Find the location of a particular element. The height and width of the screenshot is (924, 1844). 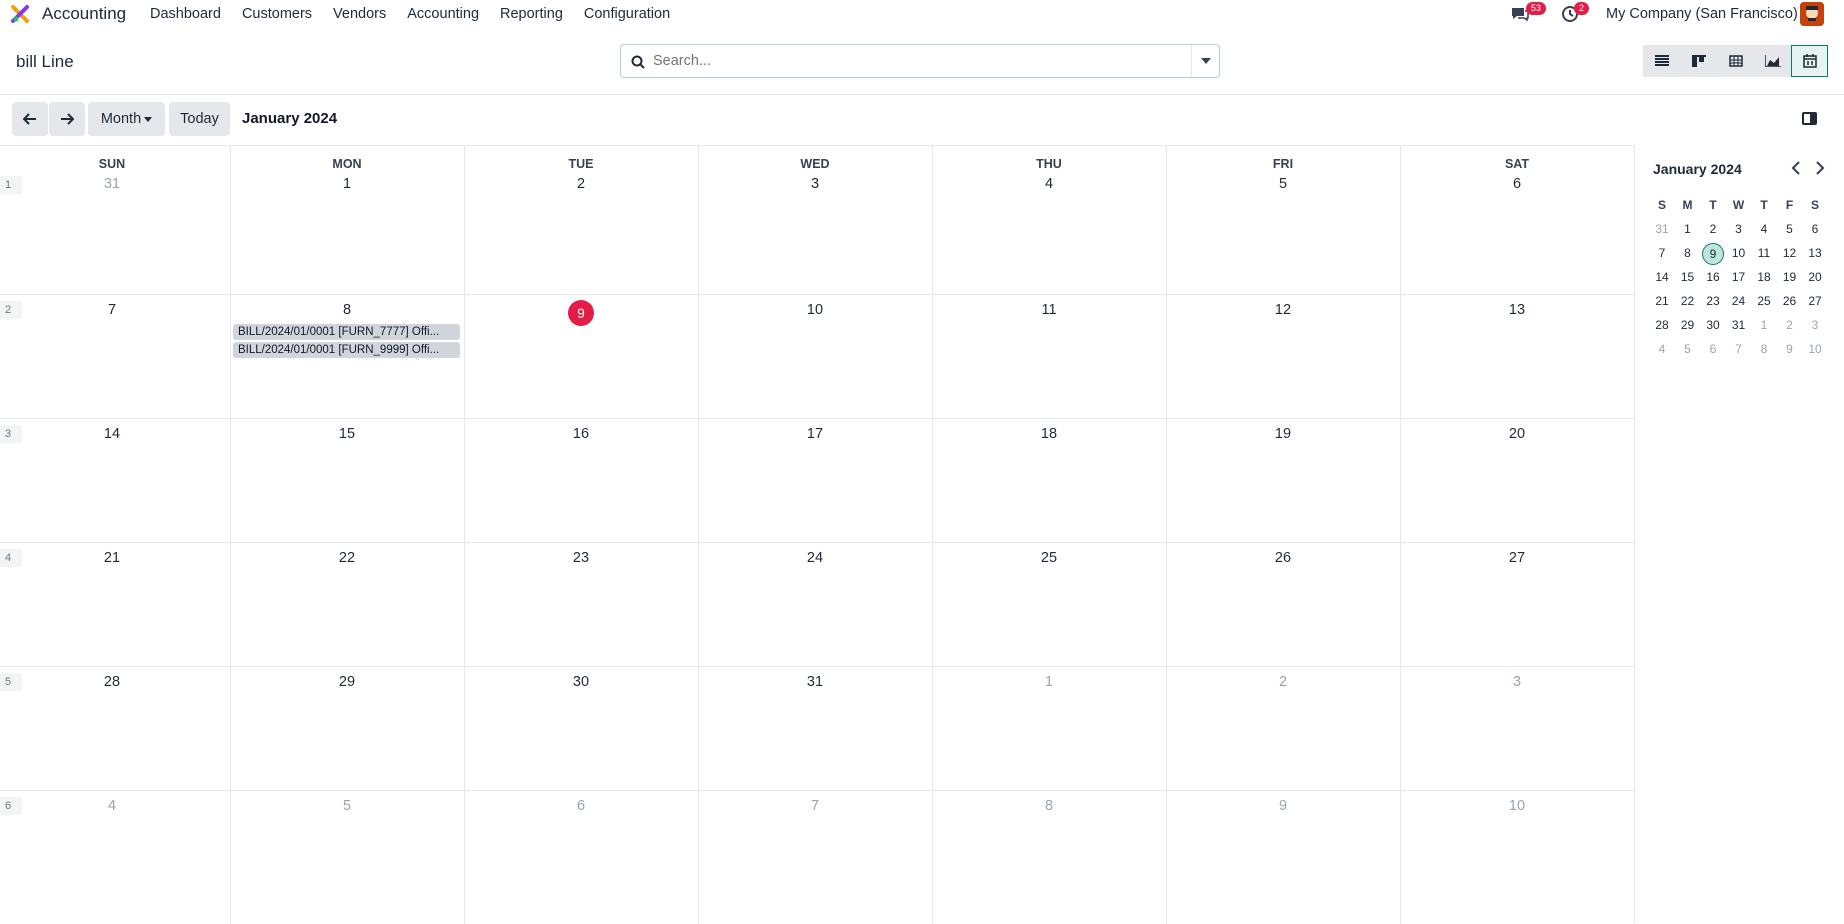

day-number: 9 is located at coordinates (1283, 806).